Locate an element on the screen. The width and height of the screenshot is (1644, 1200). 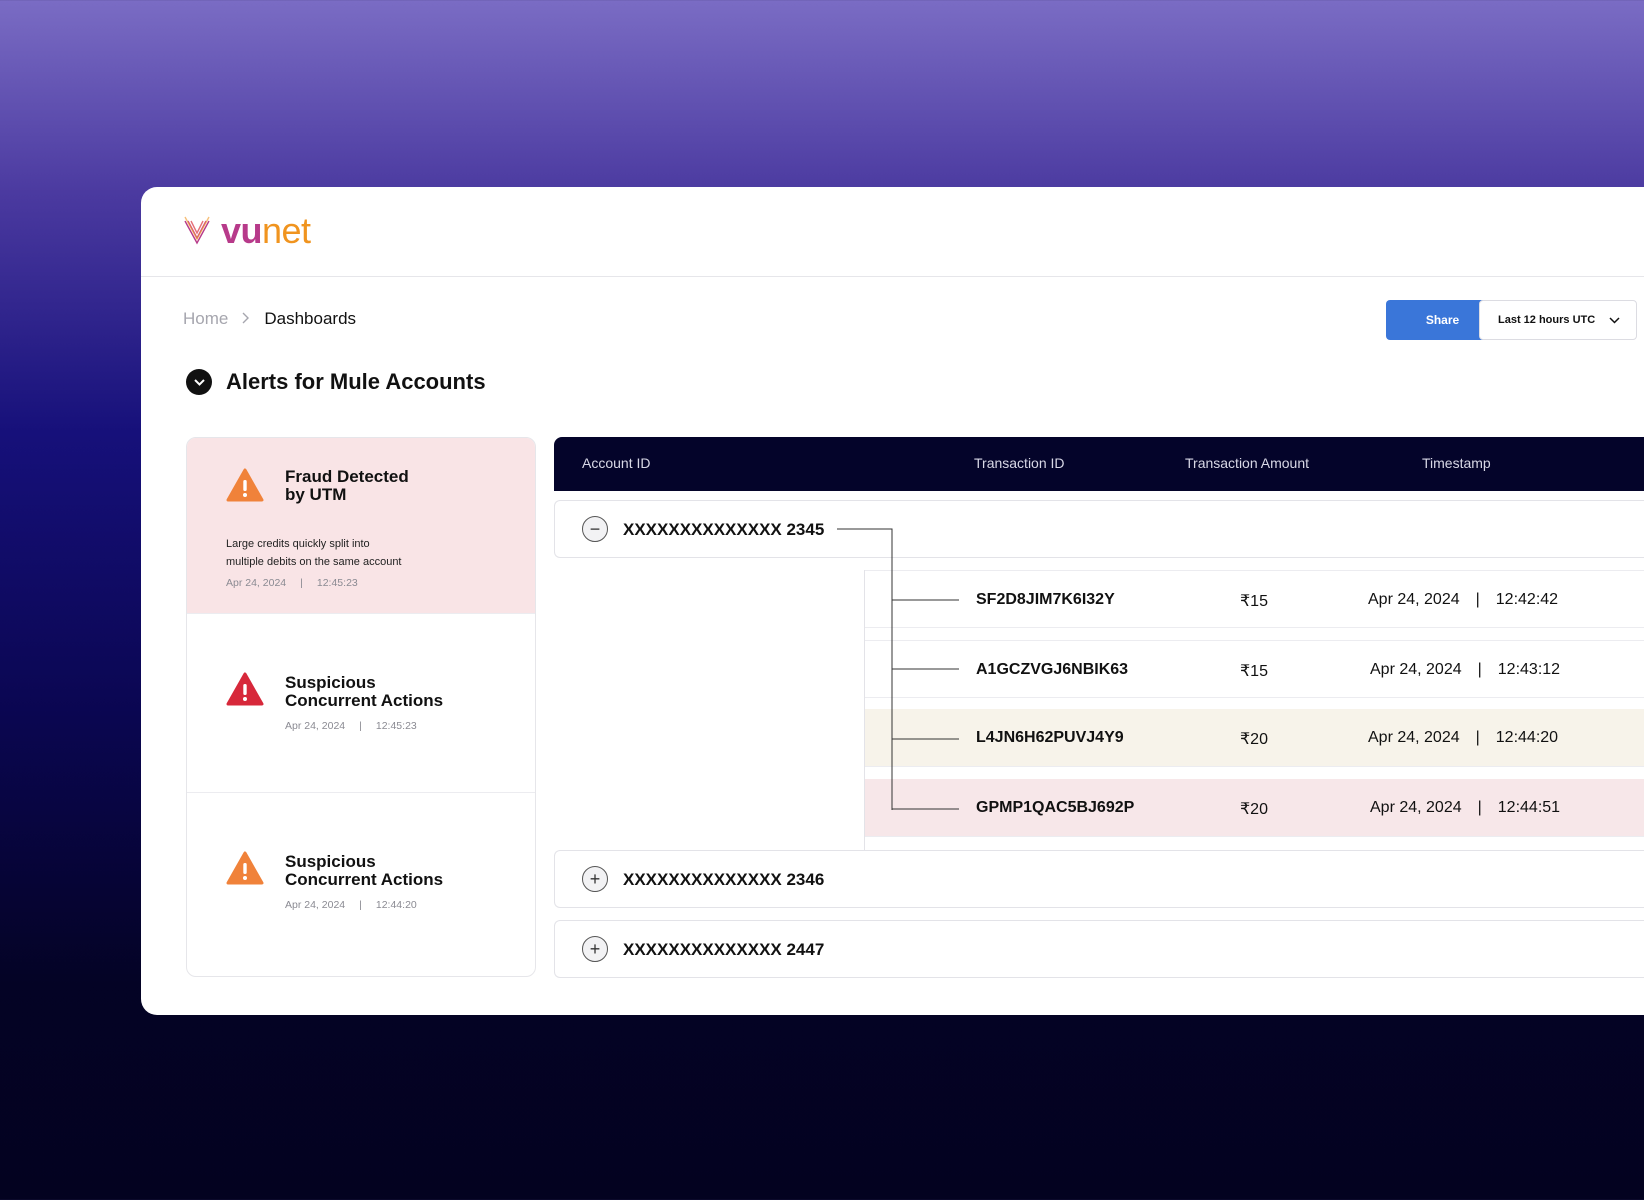
collapse-minus-icon: − is located at coordinates (595, 529).